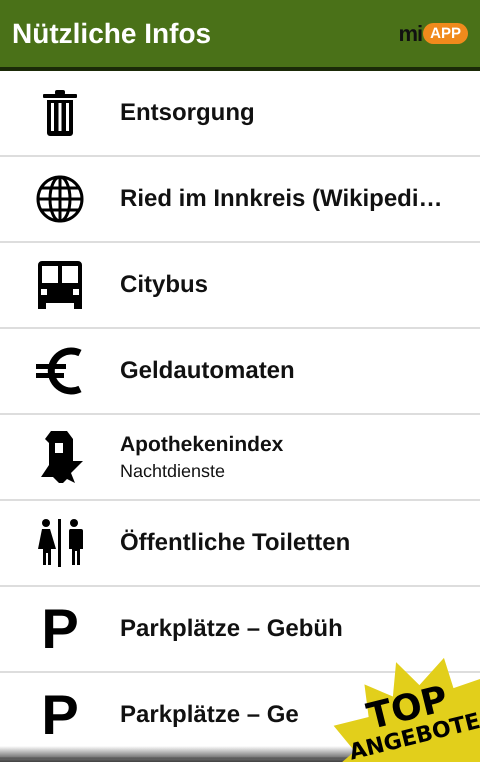  I want to click on item-title: Entsorgung, so click(187, 113).